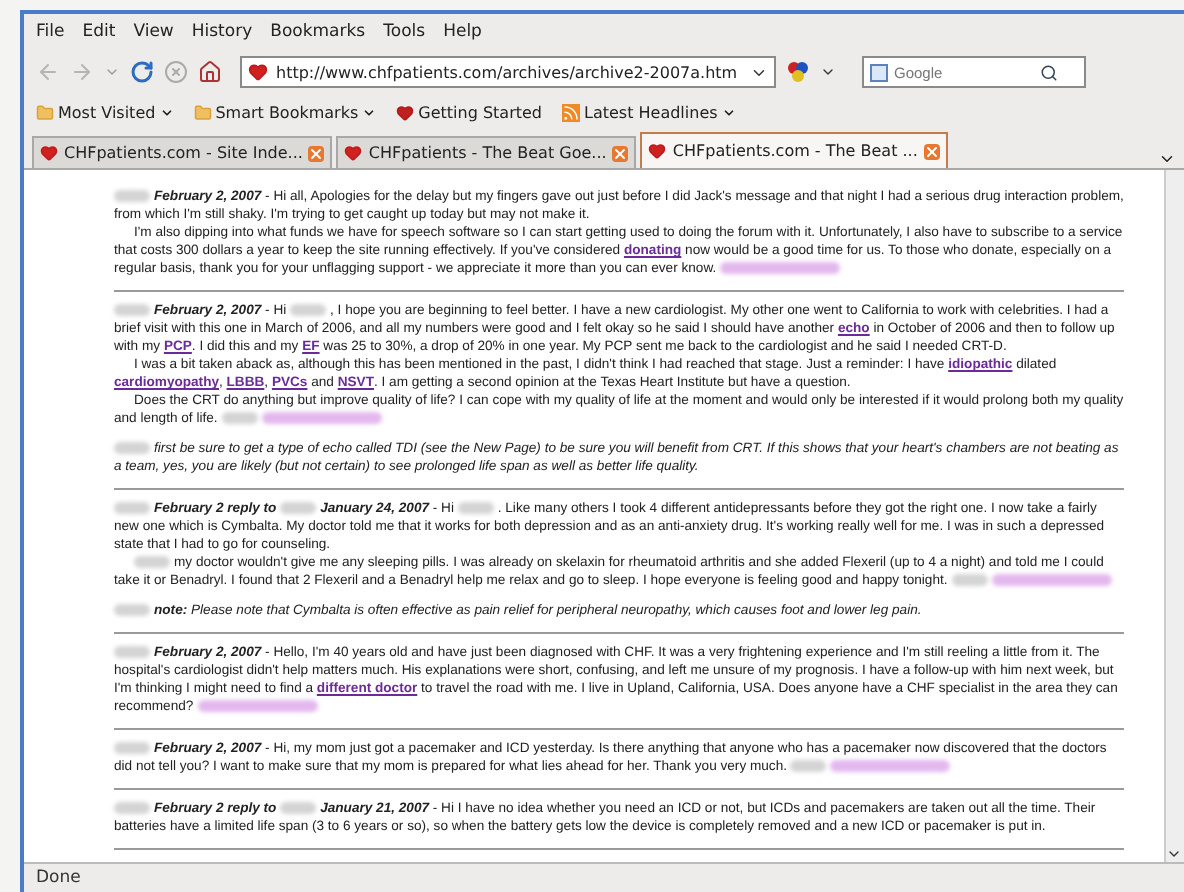  Describe the element at coordinates (285, 113) in the screenshot. I see `bookmark-item: Smart Bookmarks` at that location.